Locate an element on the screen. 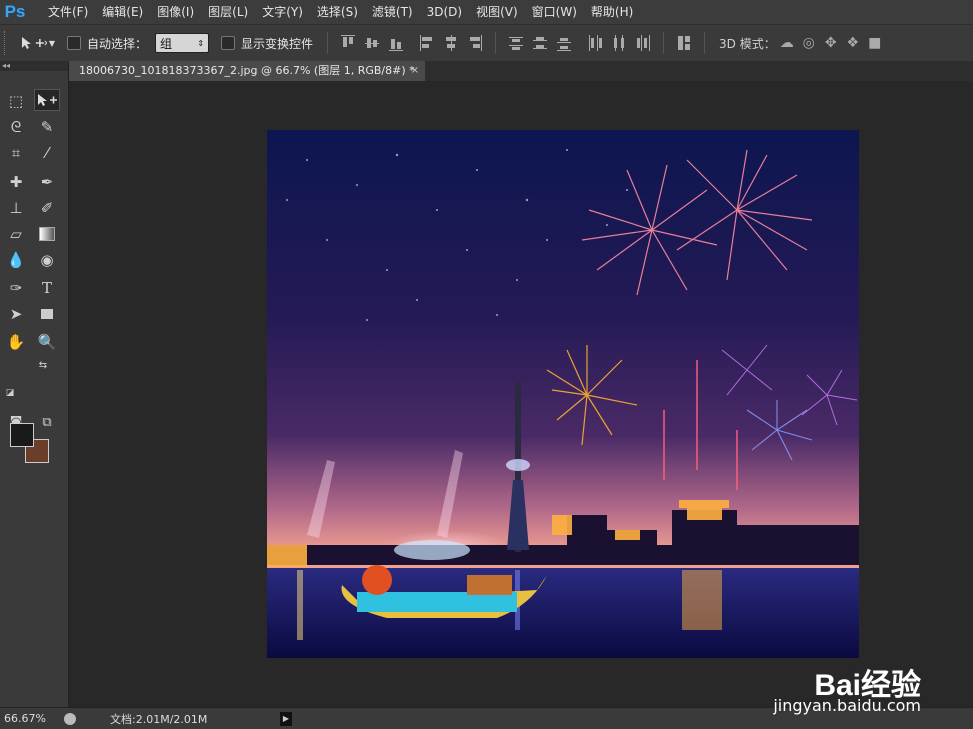 This screenshot has height=729, width=973. foreground-color-swatch is located at coordinates (22, 435).